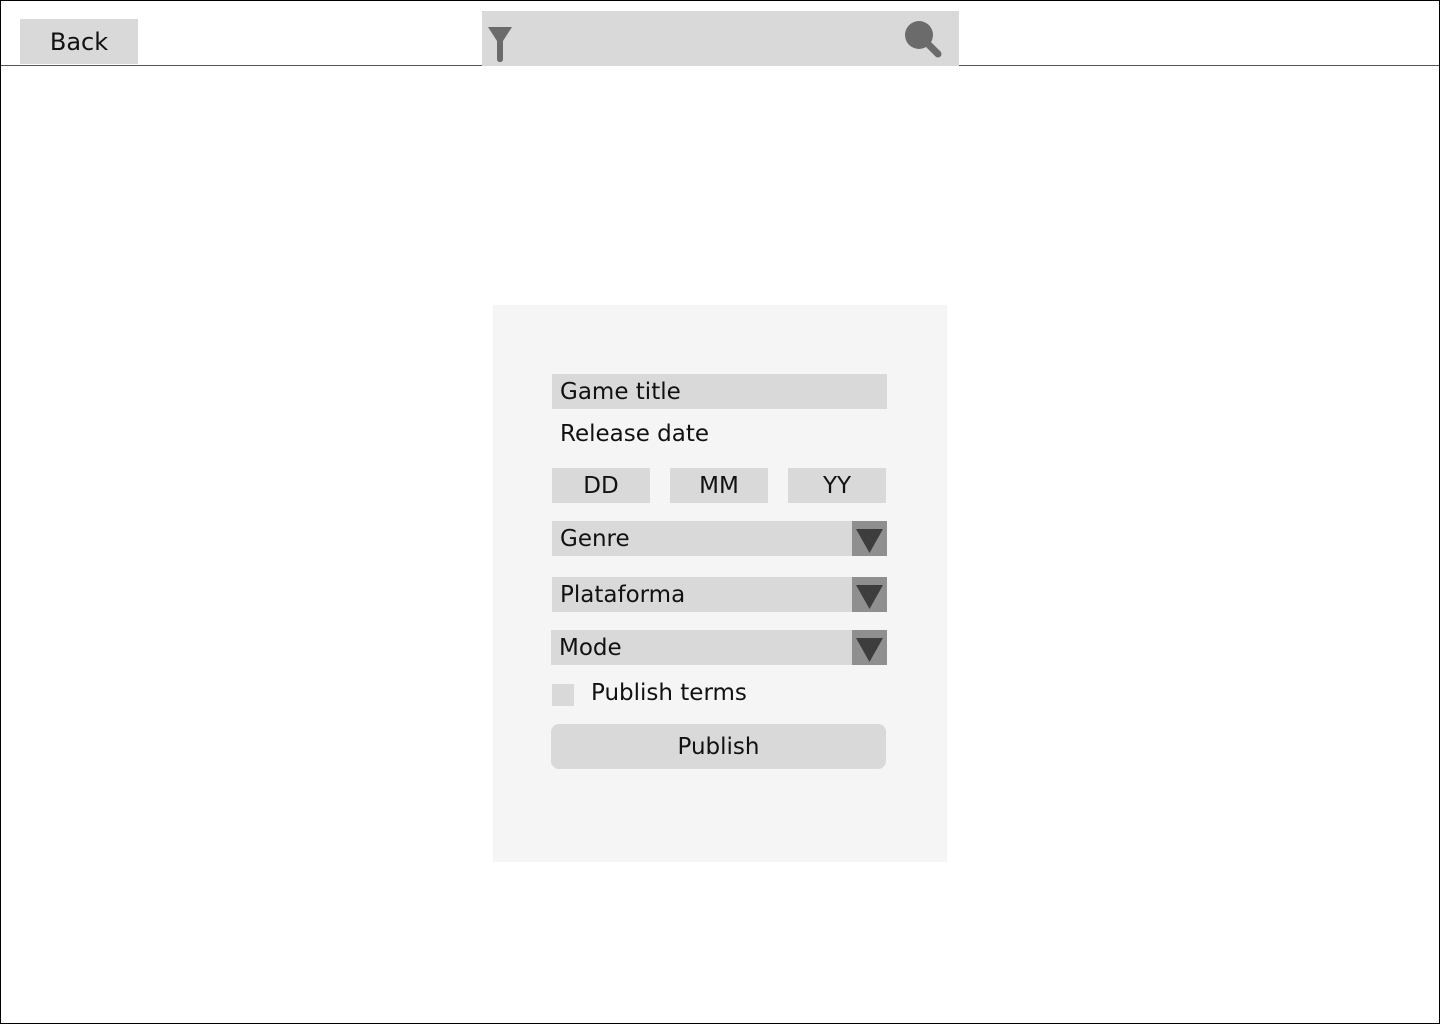  Describe the element at coordinates (709, 39) in the screenshot. I see `search-input` at that location.